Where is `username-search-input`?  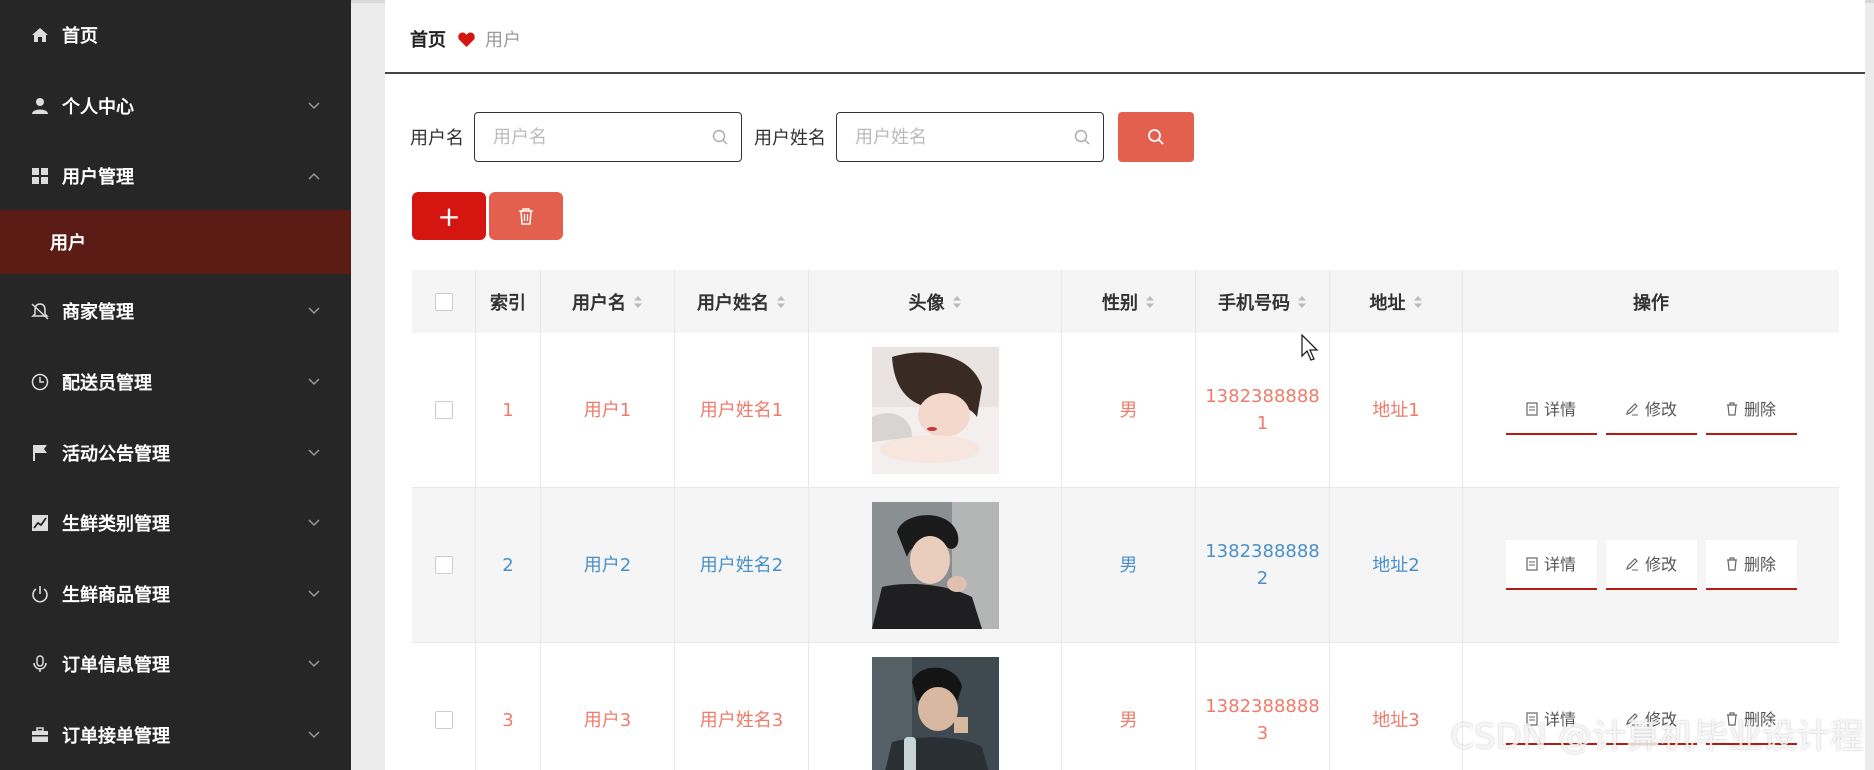
username-search-input is located at coordinates (593, 137).